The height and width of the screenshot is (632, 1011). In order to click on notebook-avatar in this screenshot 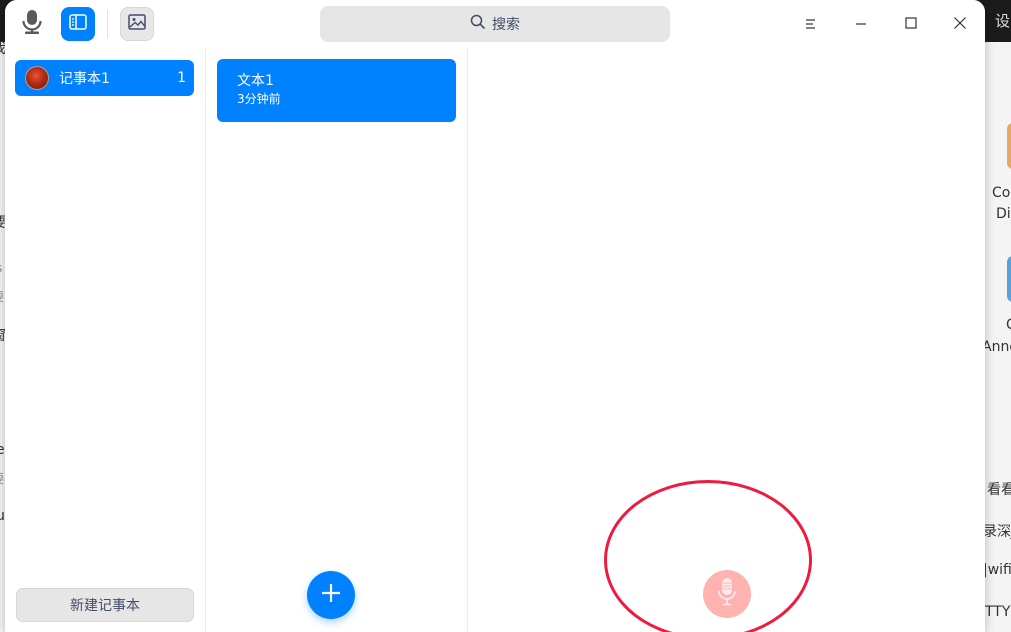, I will do `click(37, 78)`.